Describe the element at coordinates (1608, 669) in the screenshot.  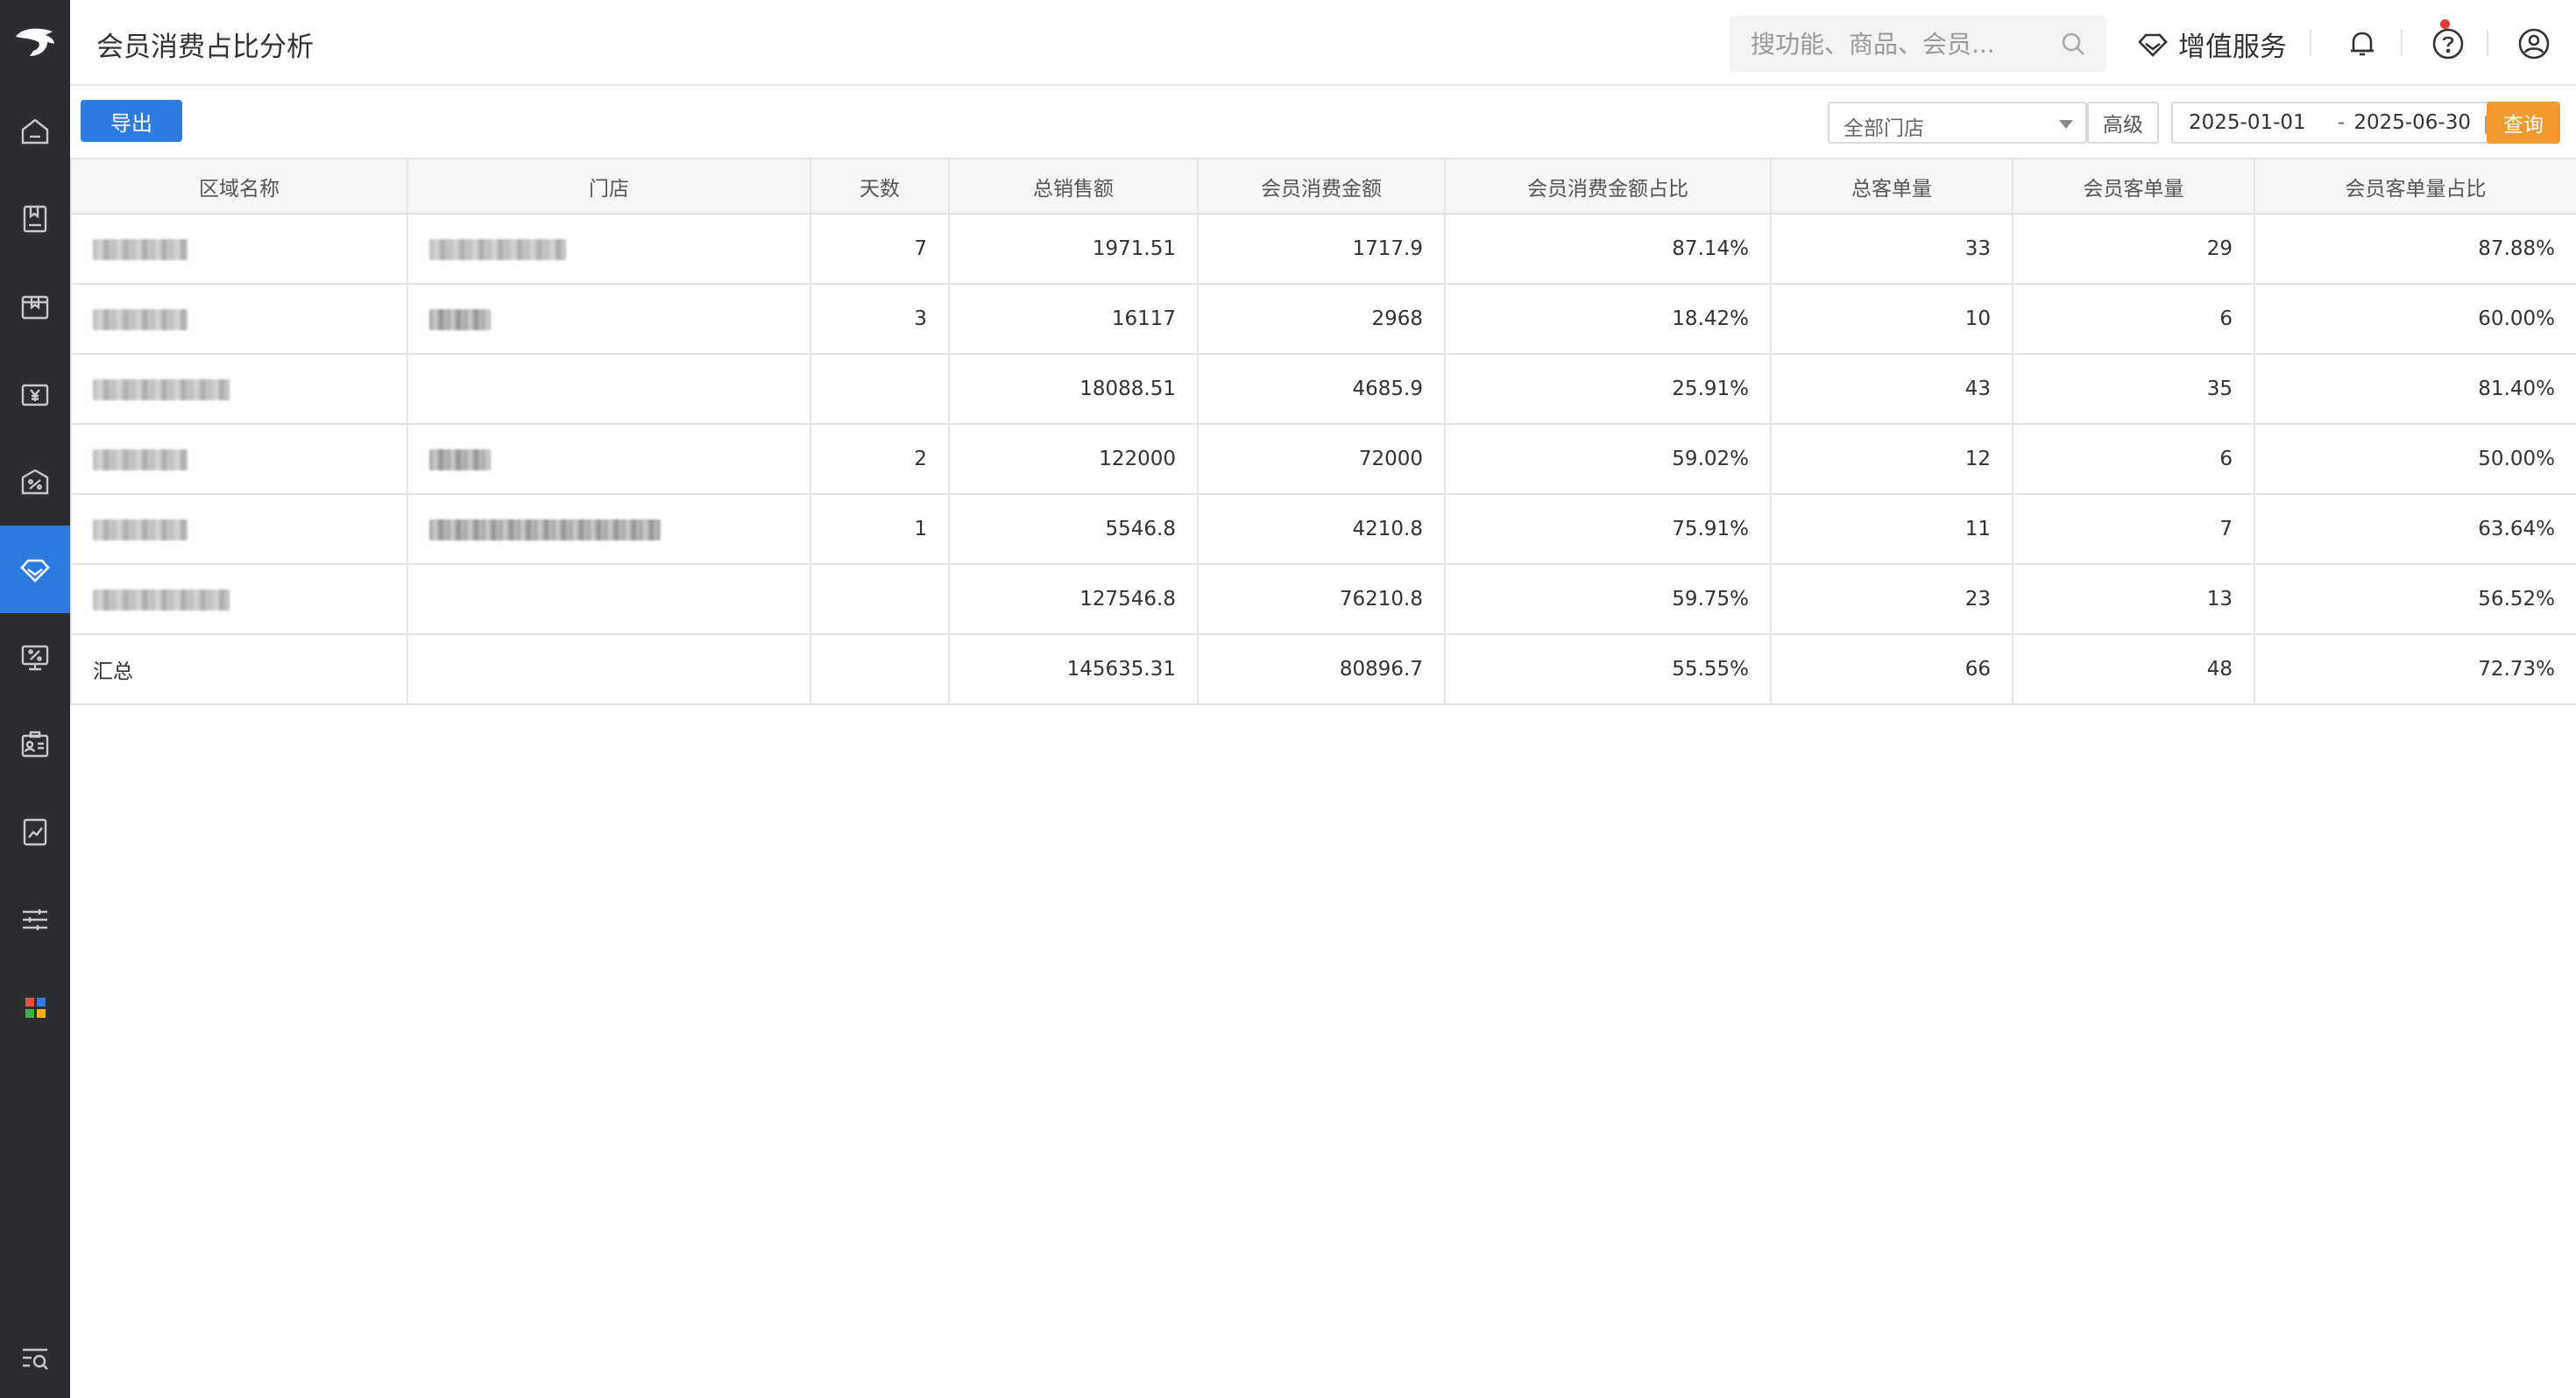
I see `member-amount-ratio-cell: 55.55%` at that location.